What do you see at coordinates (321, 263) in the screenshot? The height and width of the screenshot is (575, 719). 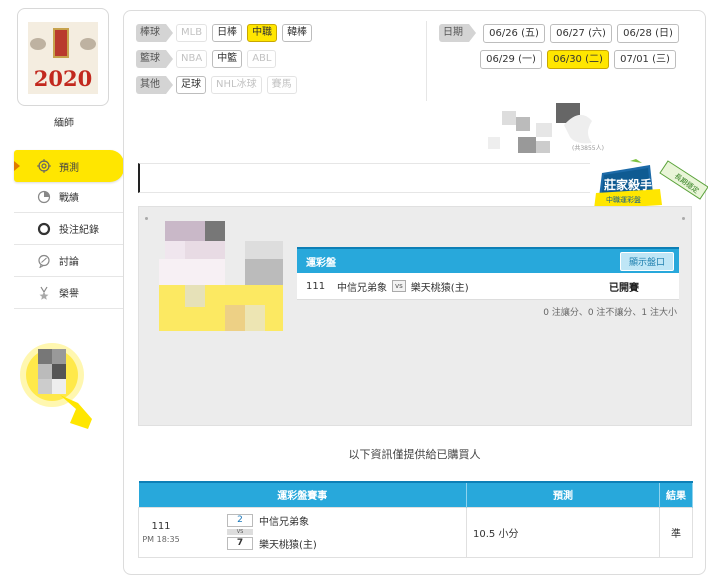 I see `odds-title: 運彩盤` at bounding box center [321, 263].